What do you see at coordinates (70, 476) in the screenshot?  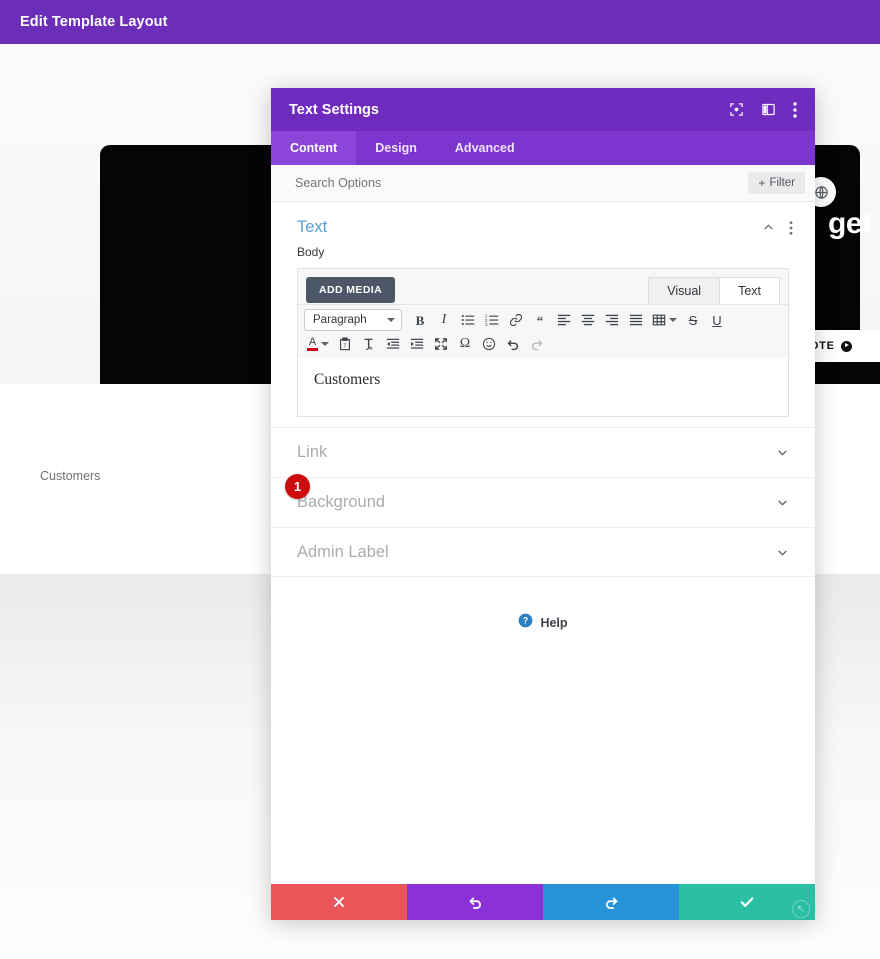 I see `customers-text-module: Customers` at bounding box center [70, 476].